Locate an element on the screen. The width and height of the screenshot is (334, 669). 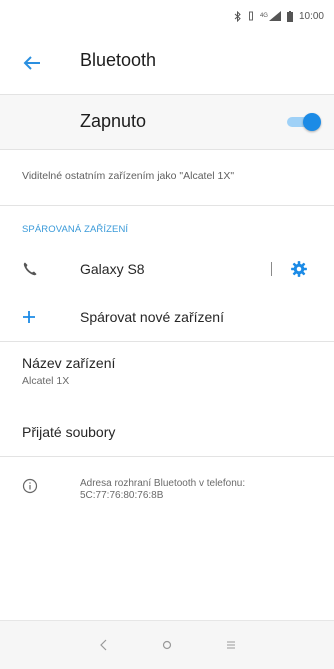
home-nav-icon is located at coordinates (167, 645).